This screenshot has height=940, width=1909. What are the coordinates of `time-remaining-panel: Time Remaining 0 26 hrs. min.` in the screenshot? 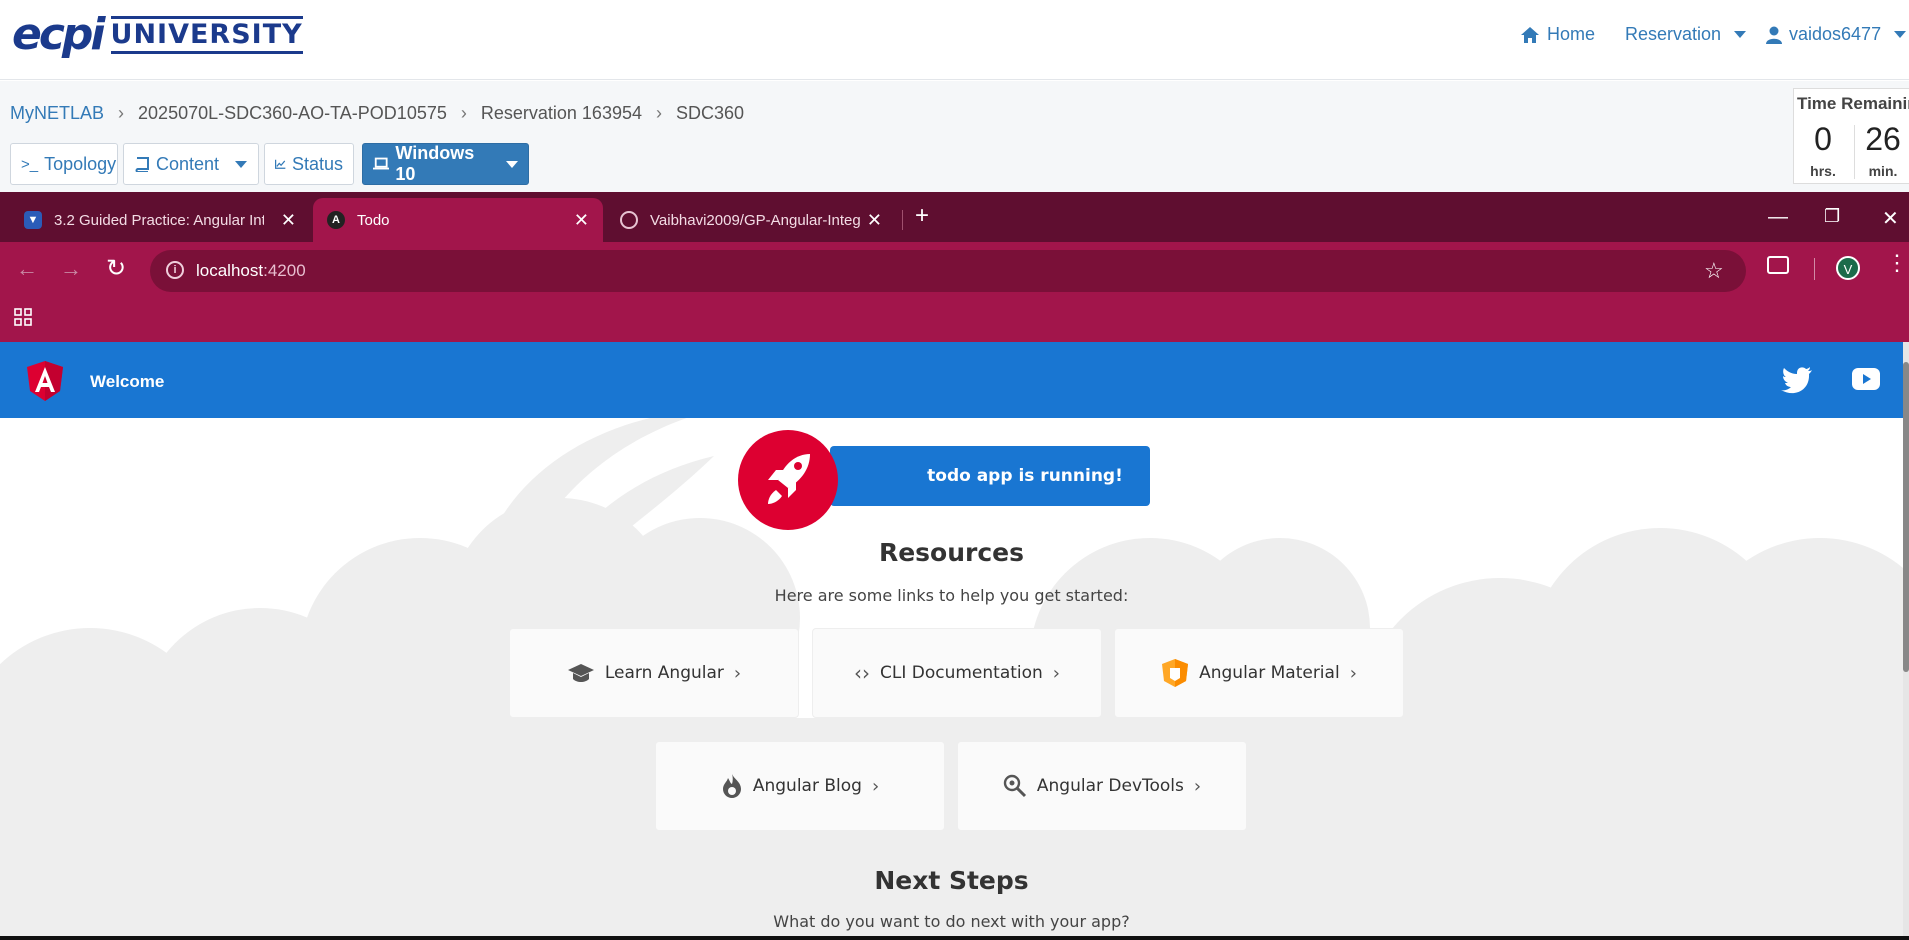 It's located at (1851, 136).